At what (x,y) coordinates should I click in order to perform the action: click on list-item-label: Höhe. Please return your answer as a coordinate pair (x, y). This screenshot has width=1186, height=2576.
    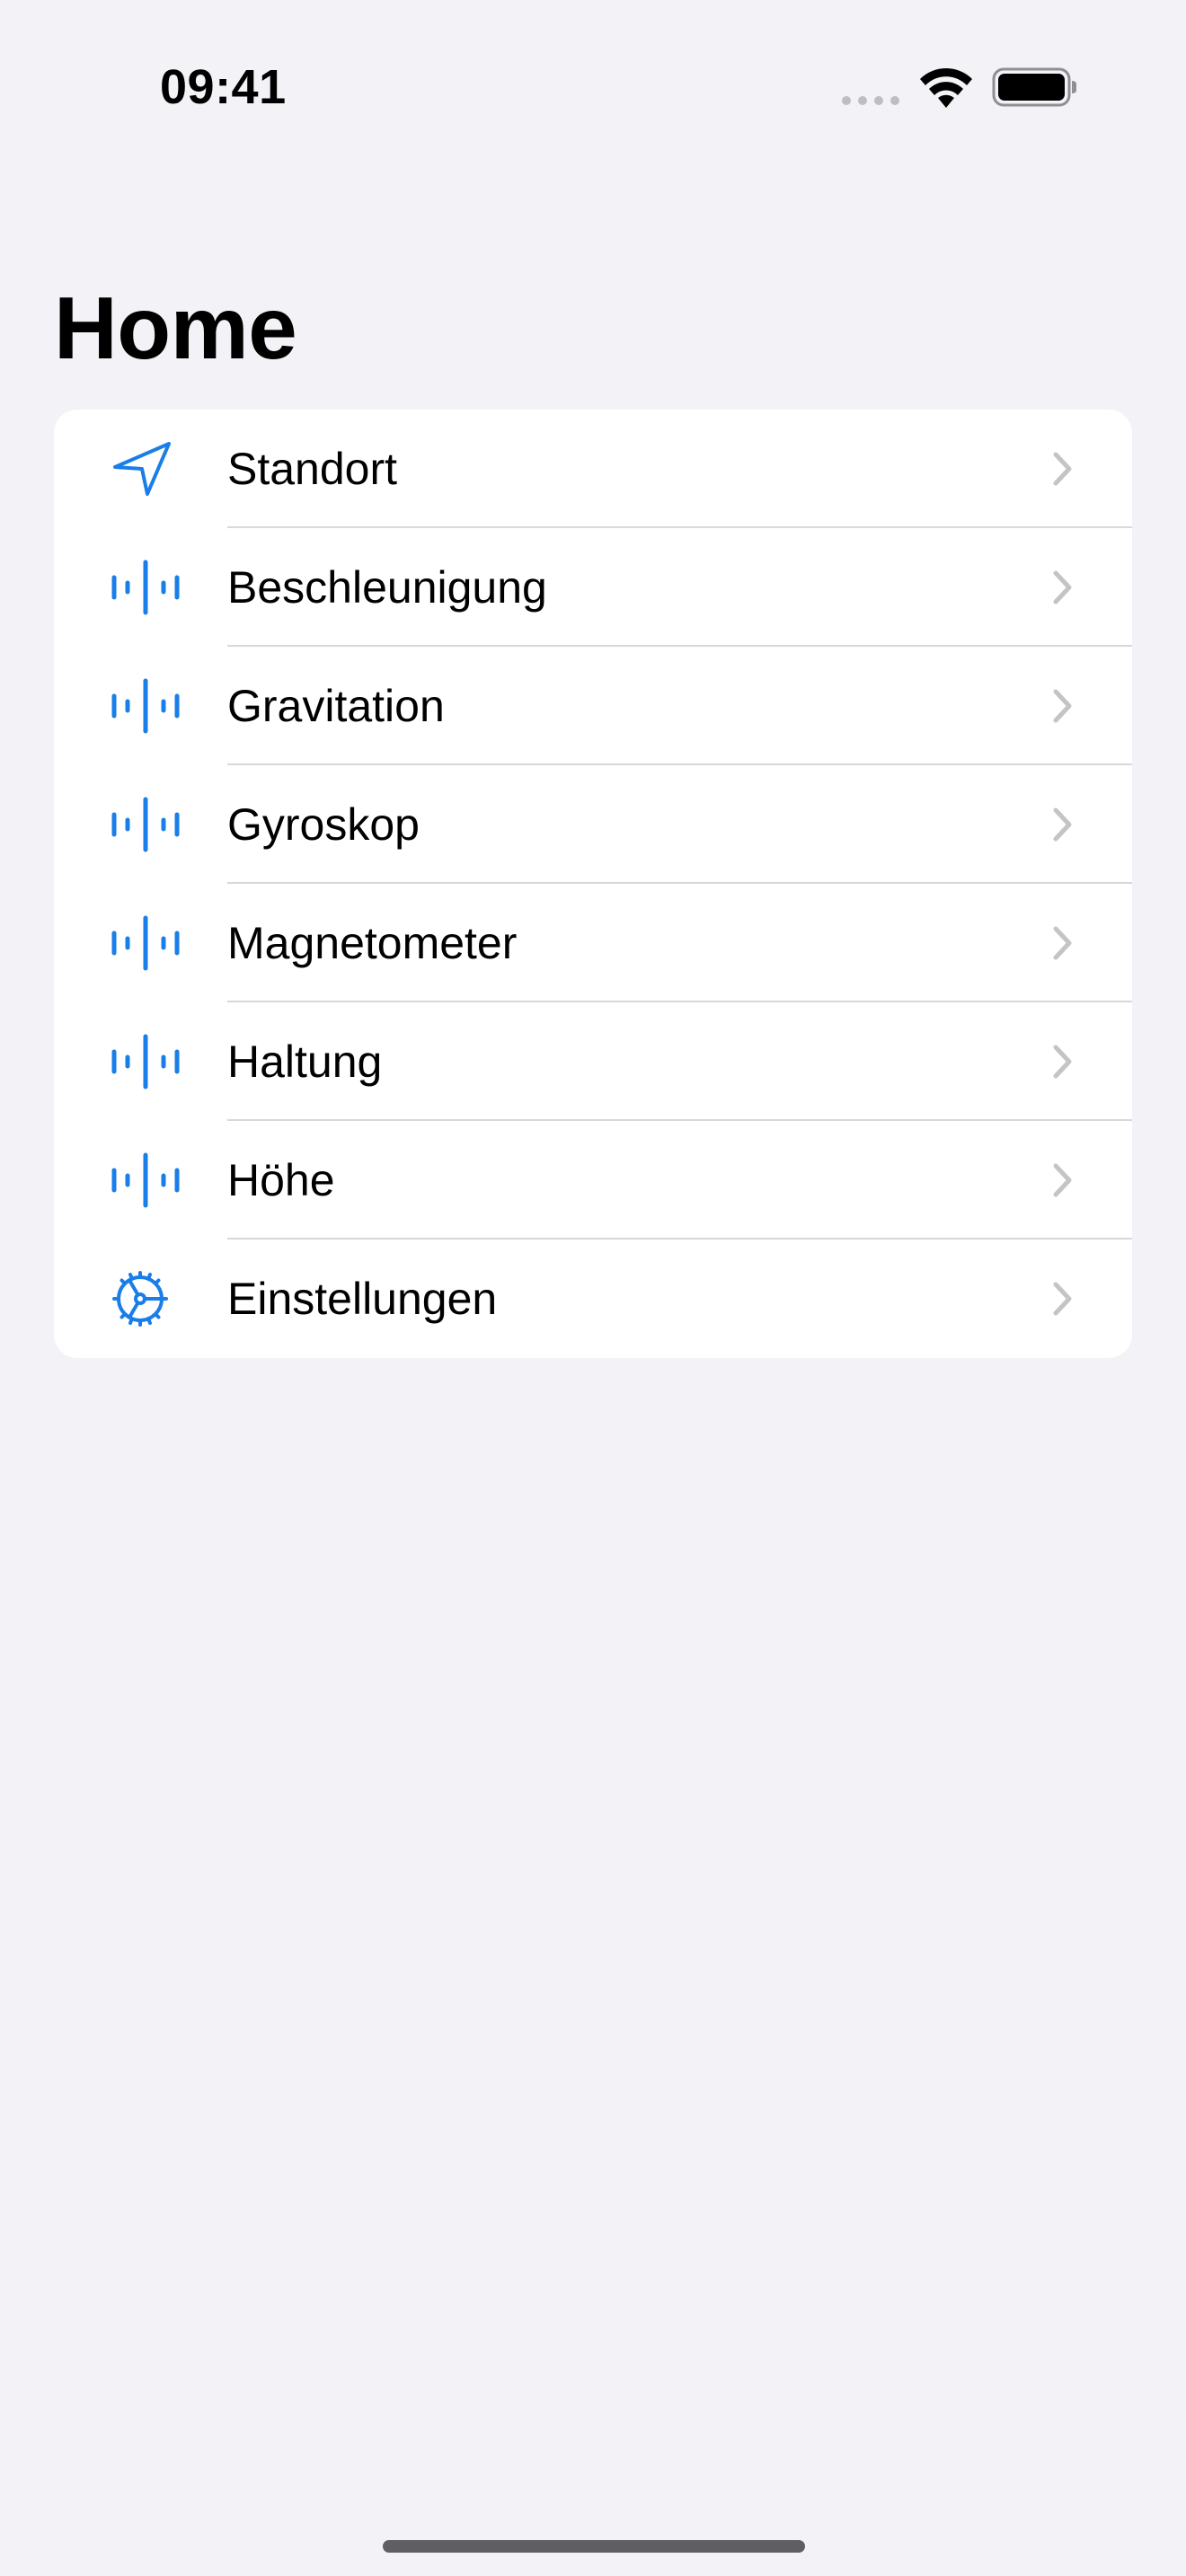
    Looking at the image, I should click on (281, 1180).